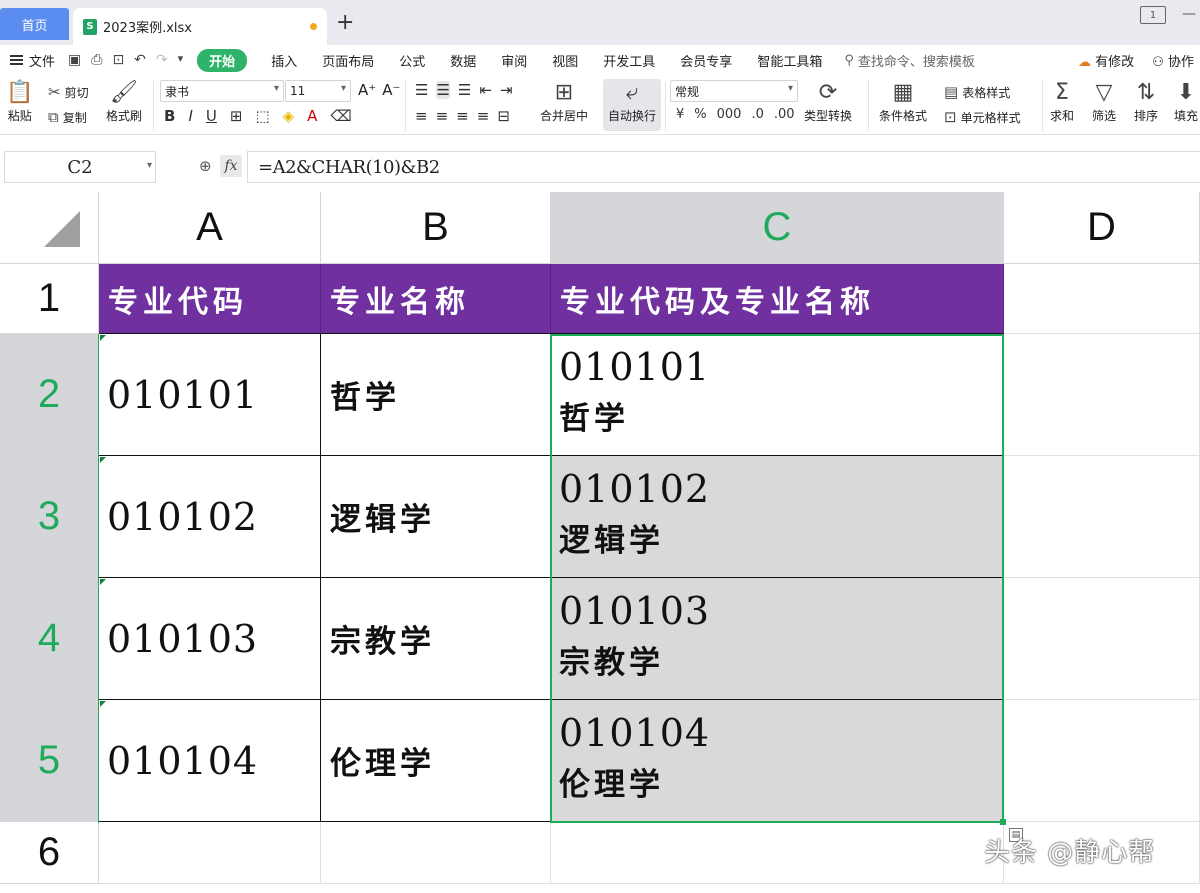 Image resolution: width=1200 pixels, height=893 pixels. Describe the element at coordinates (80, 167) in the screenshot. I see `name-box: C2` at that location.